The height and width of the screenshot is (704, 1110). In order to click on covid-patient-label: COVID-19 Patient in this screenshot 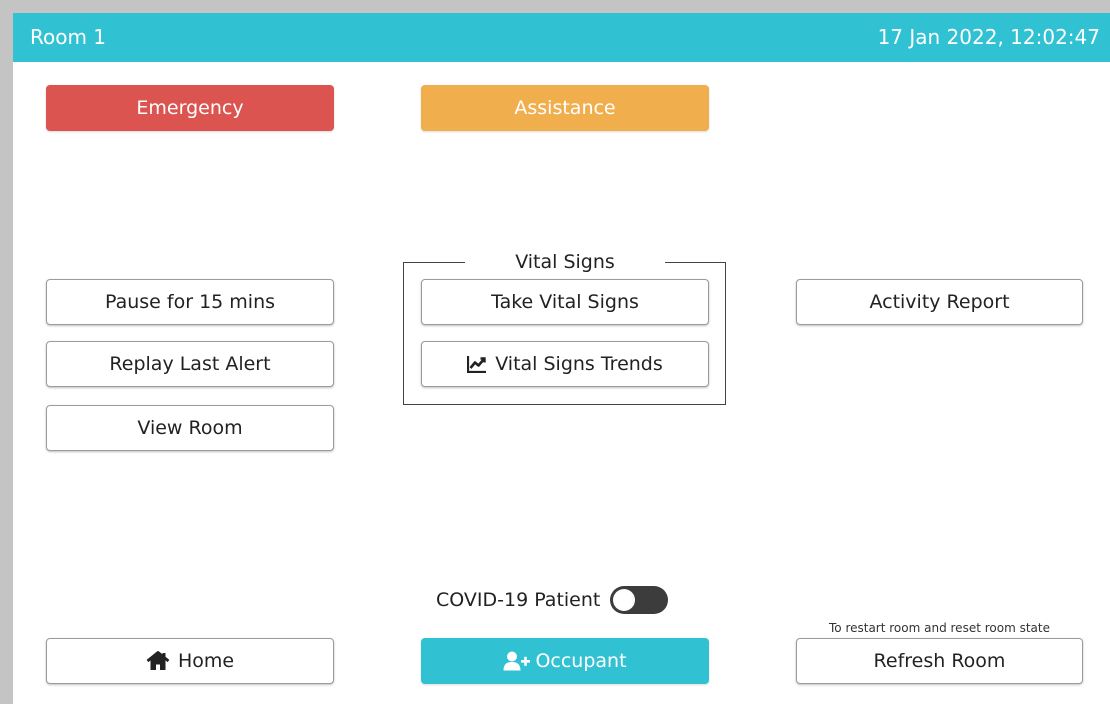, I will do `click(518, 600)`.